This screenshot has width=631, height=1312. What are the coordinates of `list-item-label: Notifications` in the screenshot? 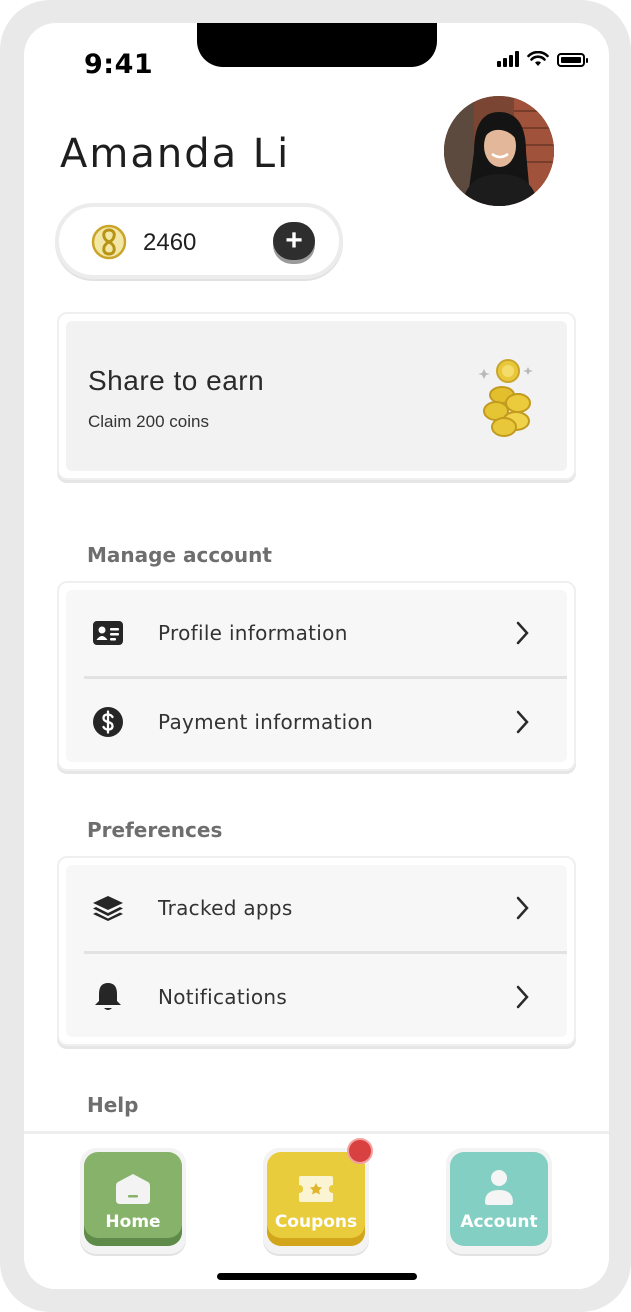 It's located at (223, 997).